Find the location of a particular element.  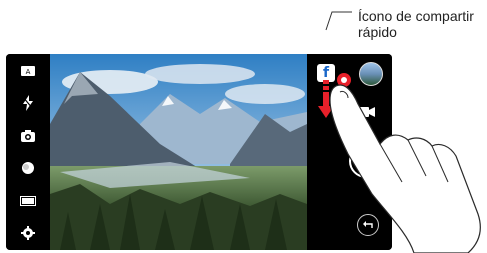

svg-text: A is located at coordinates (28, 72).